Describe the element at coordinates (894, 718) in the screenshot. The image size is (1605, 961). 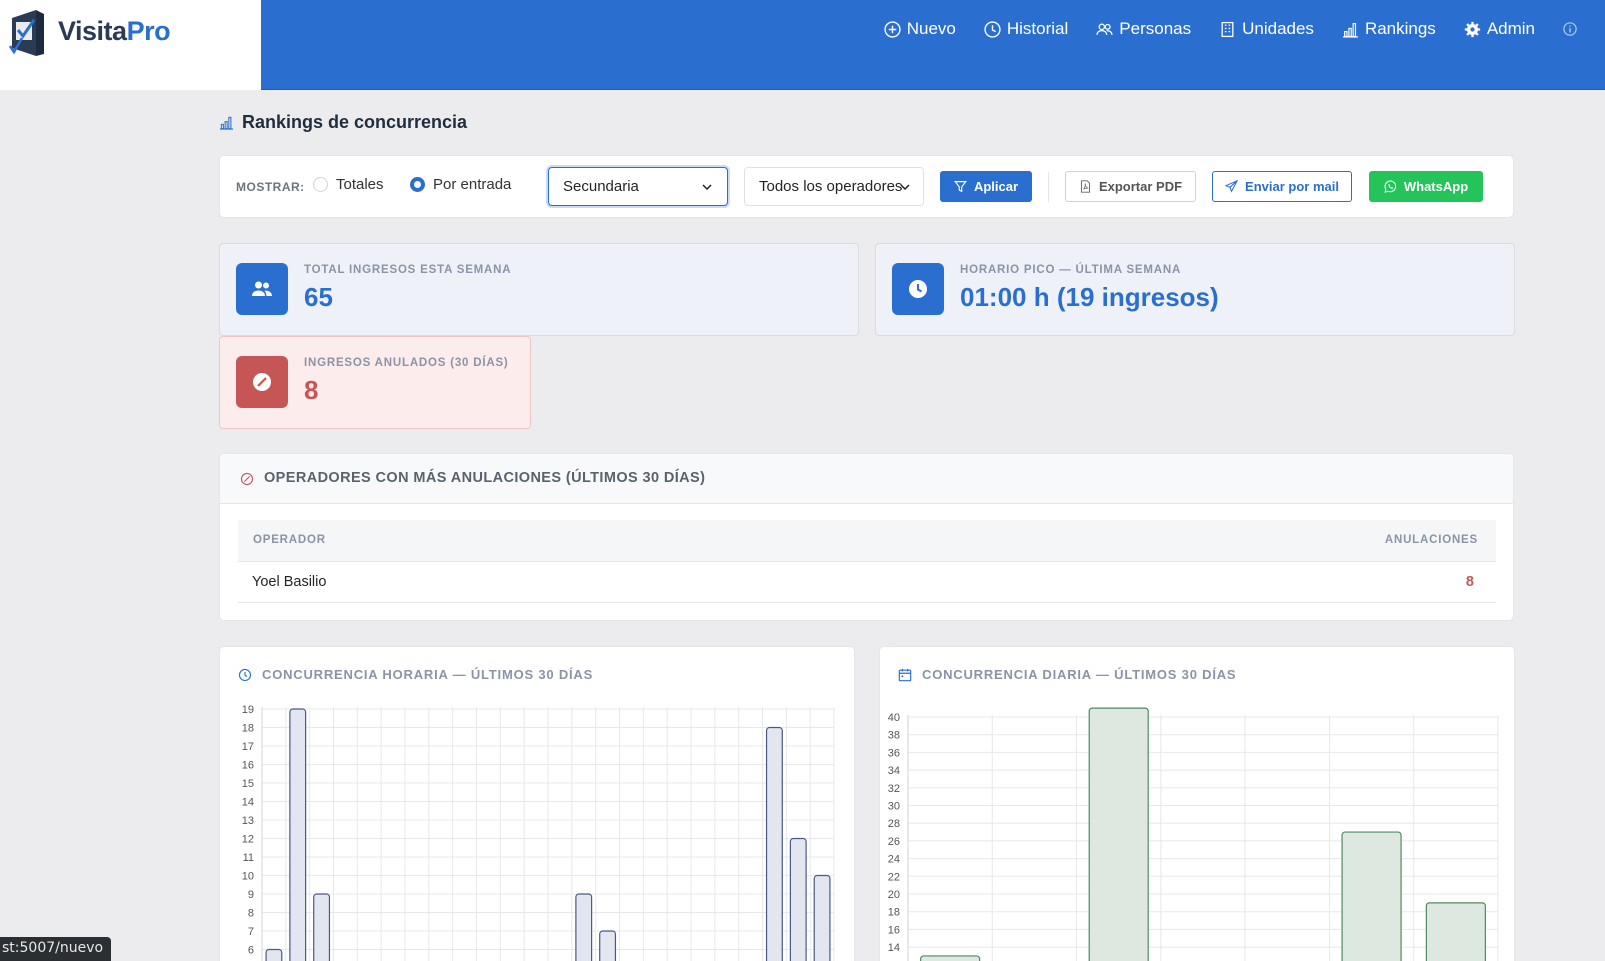
I see `y-tick-label: 40` at that location.